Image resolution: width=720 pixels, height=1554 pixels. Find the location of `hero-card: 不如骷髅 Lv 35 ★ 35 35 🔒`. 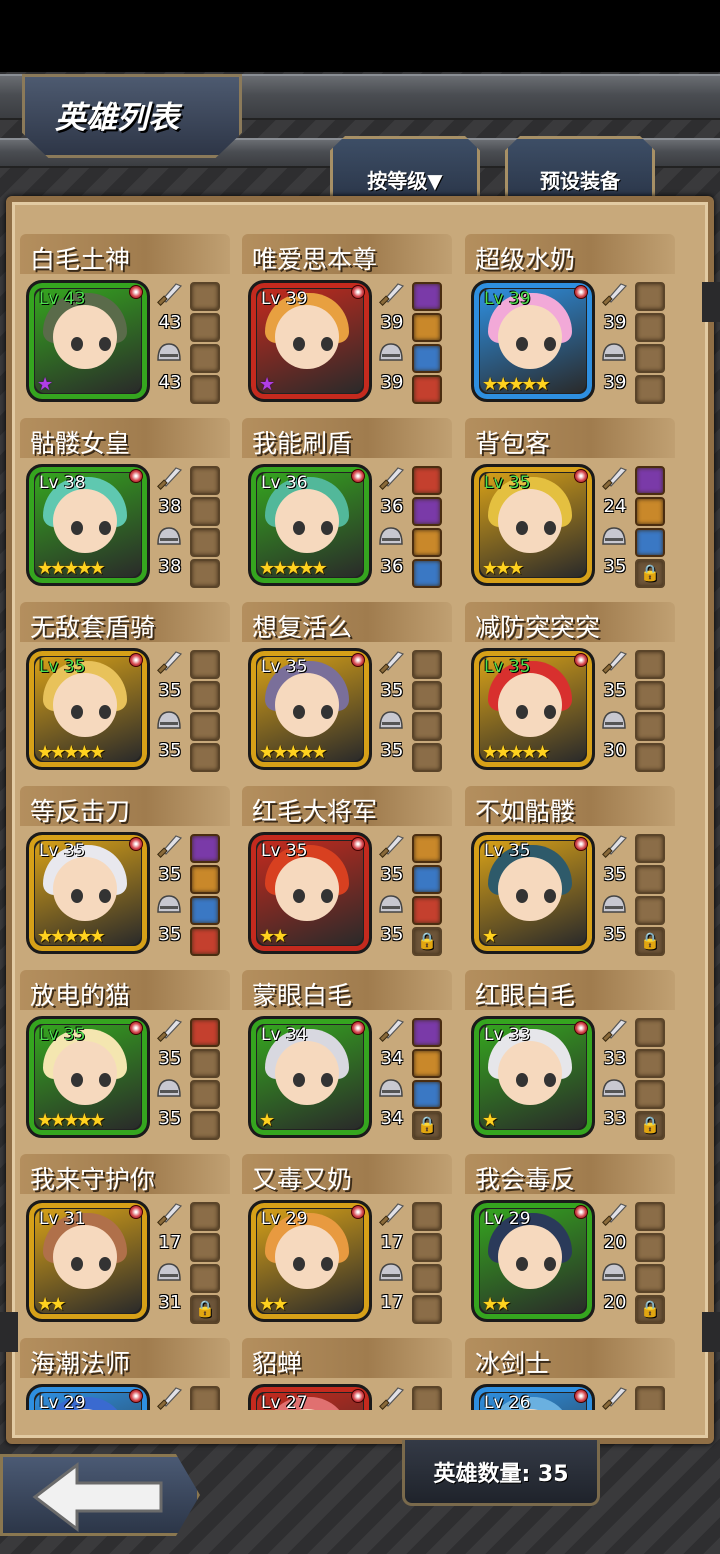

hero-card: 不如骷髅 Lv 35 ★ 35 35 🔒 is located at coordinates (570, 872).